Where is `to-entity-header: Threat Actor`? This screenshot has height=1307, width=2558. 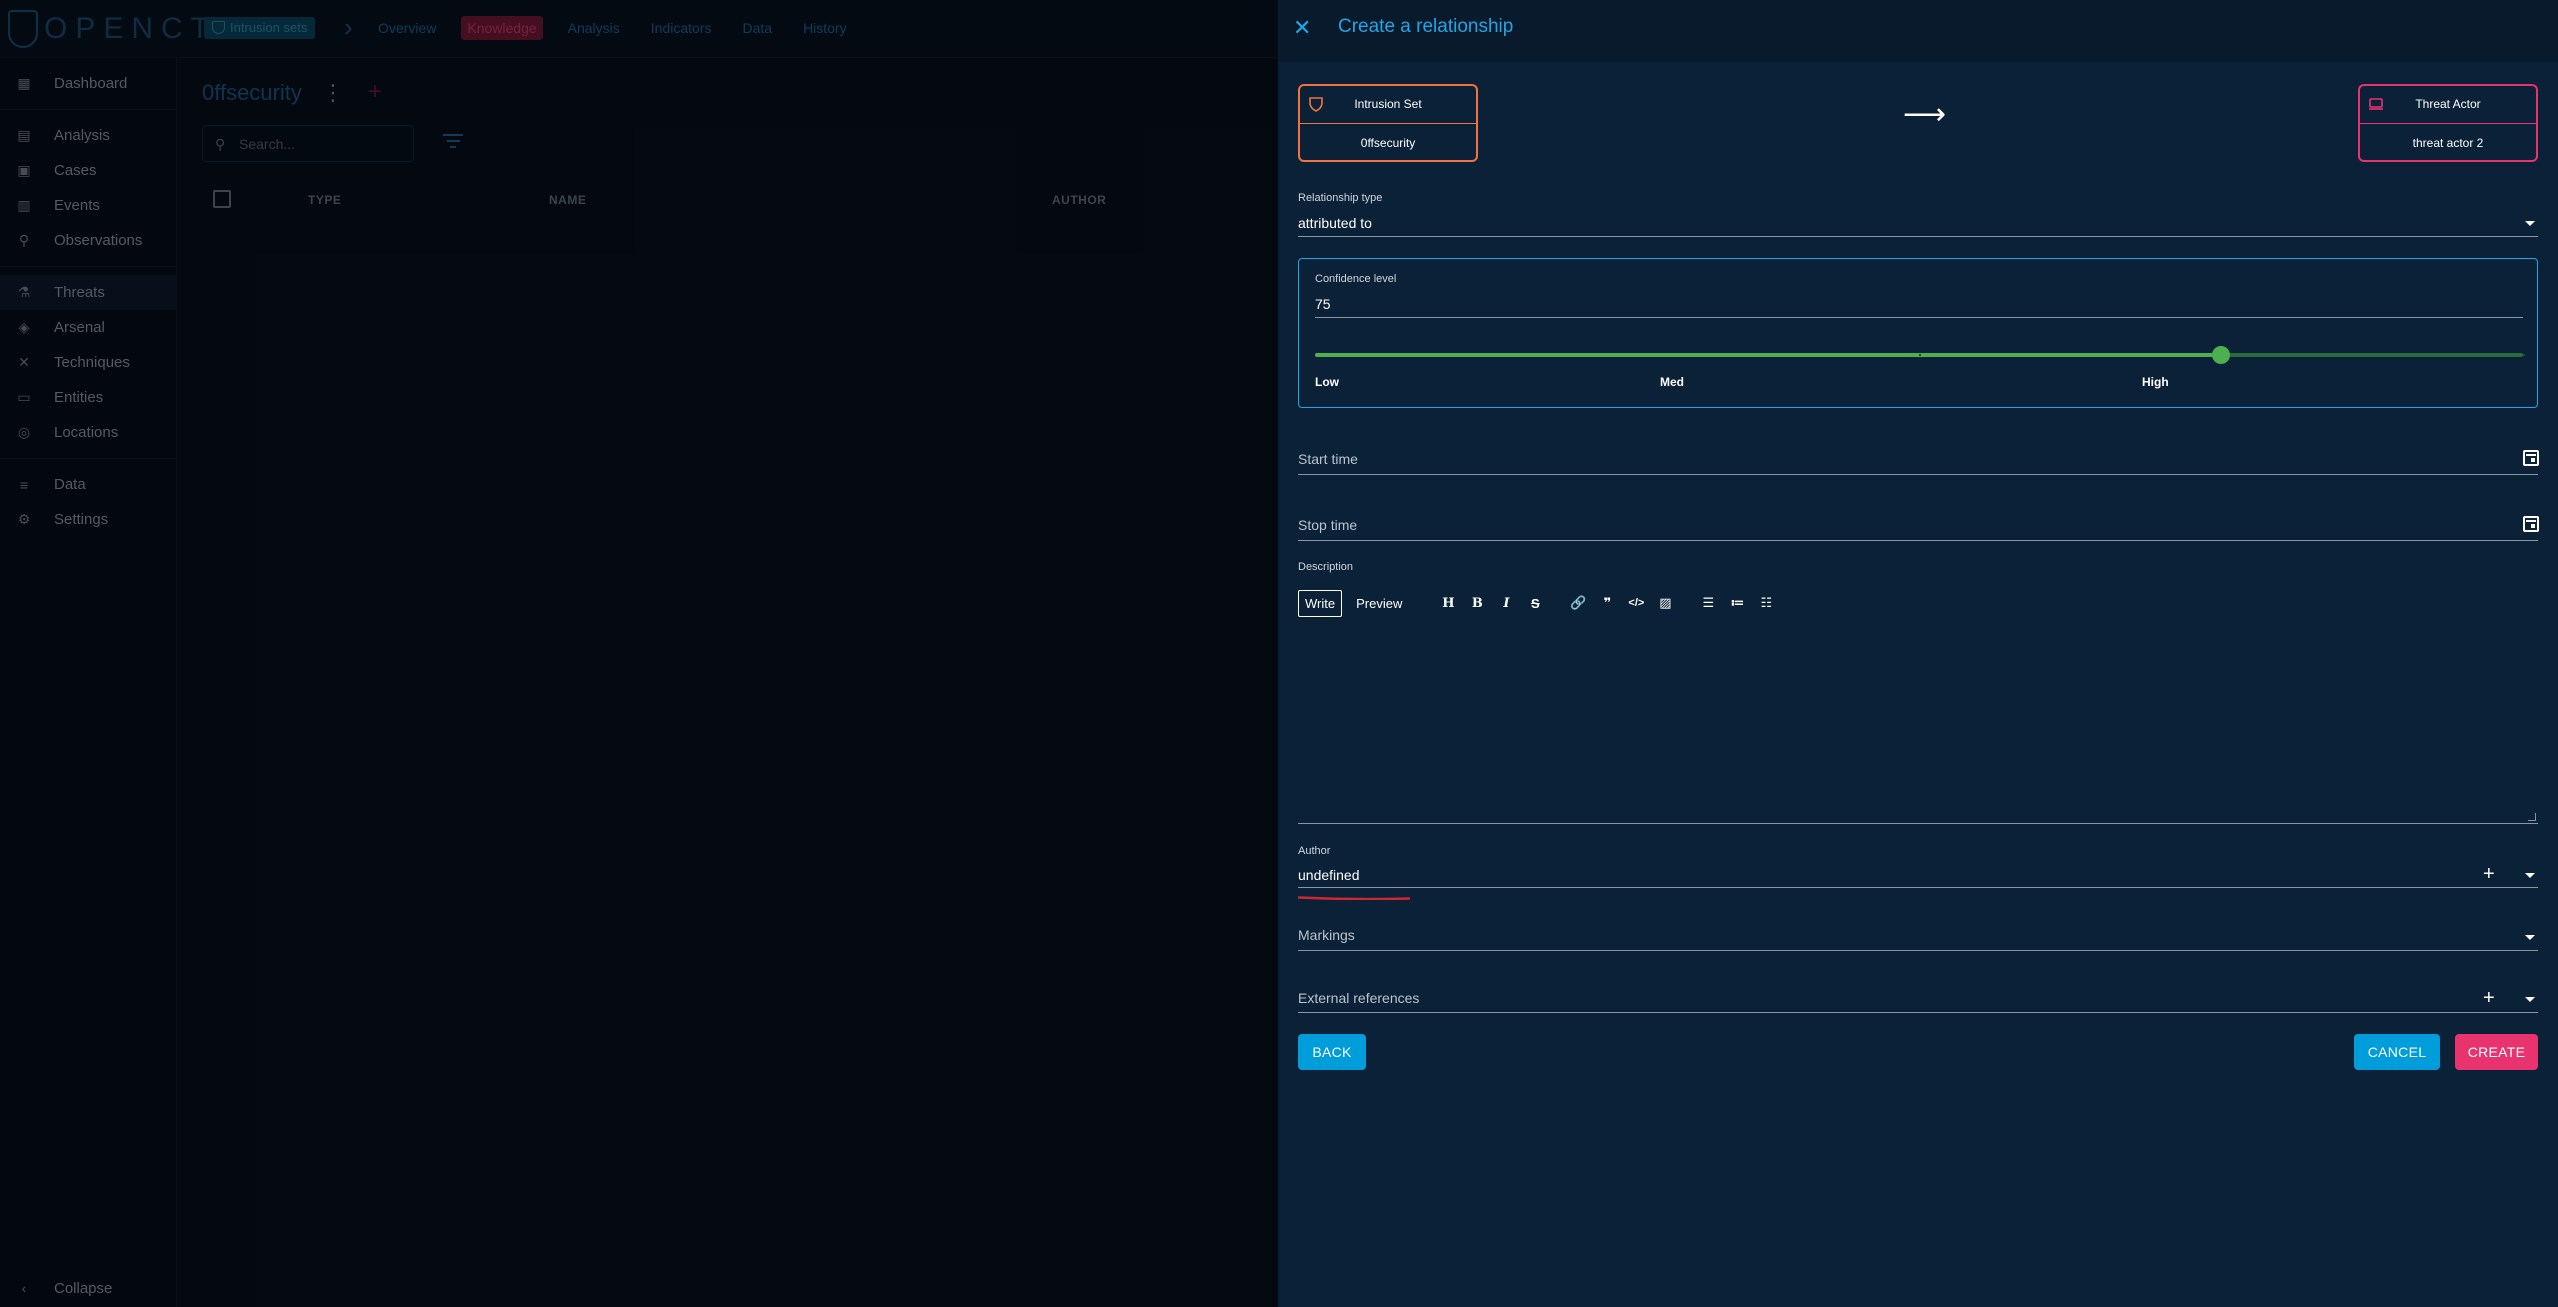 to-entity-header: Threat Actor is located at coordinates (2448, 105).